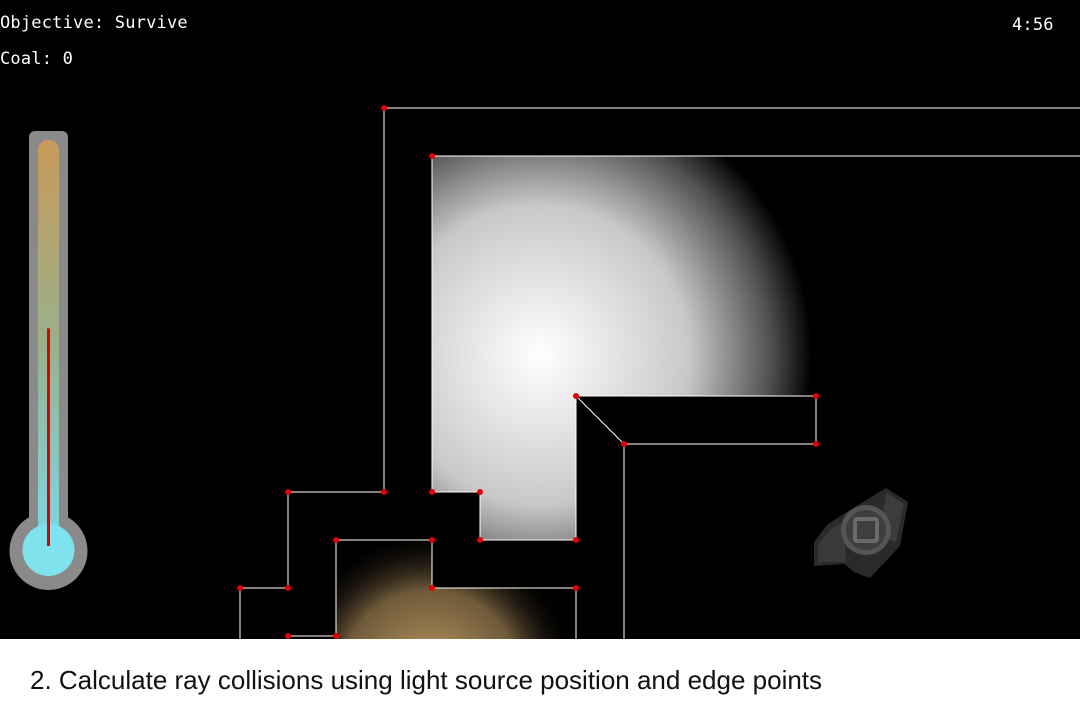  What do you see at coordinates (1033, 25) in the screenshot?
I see `timer-text: 4:56` at bounding box center [1033, 25].